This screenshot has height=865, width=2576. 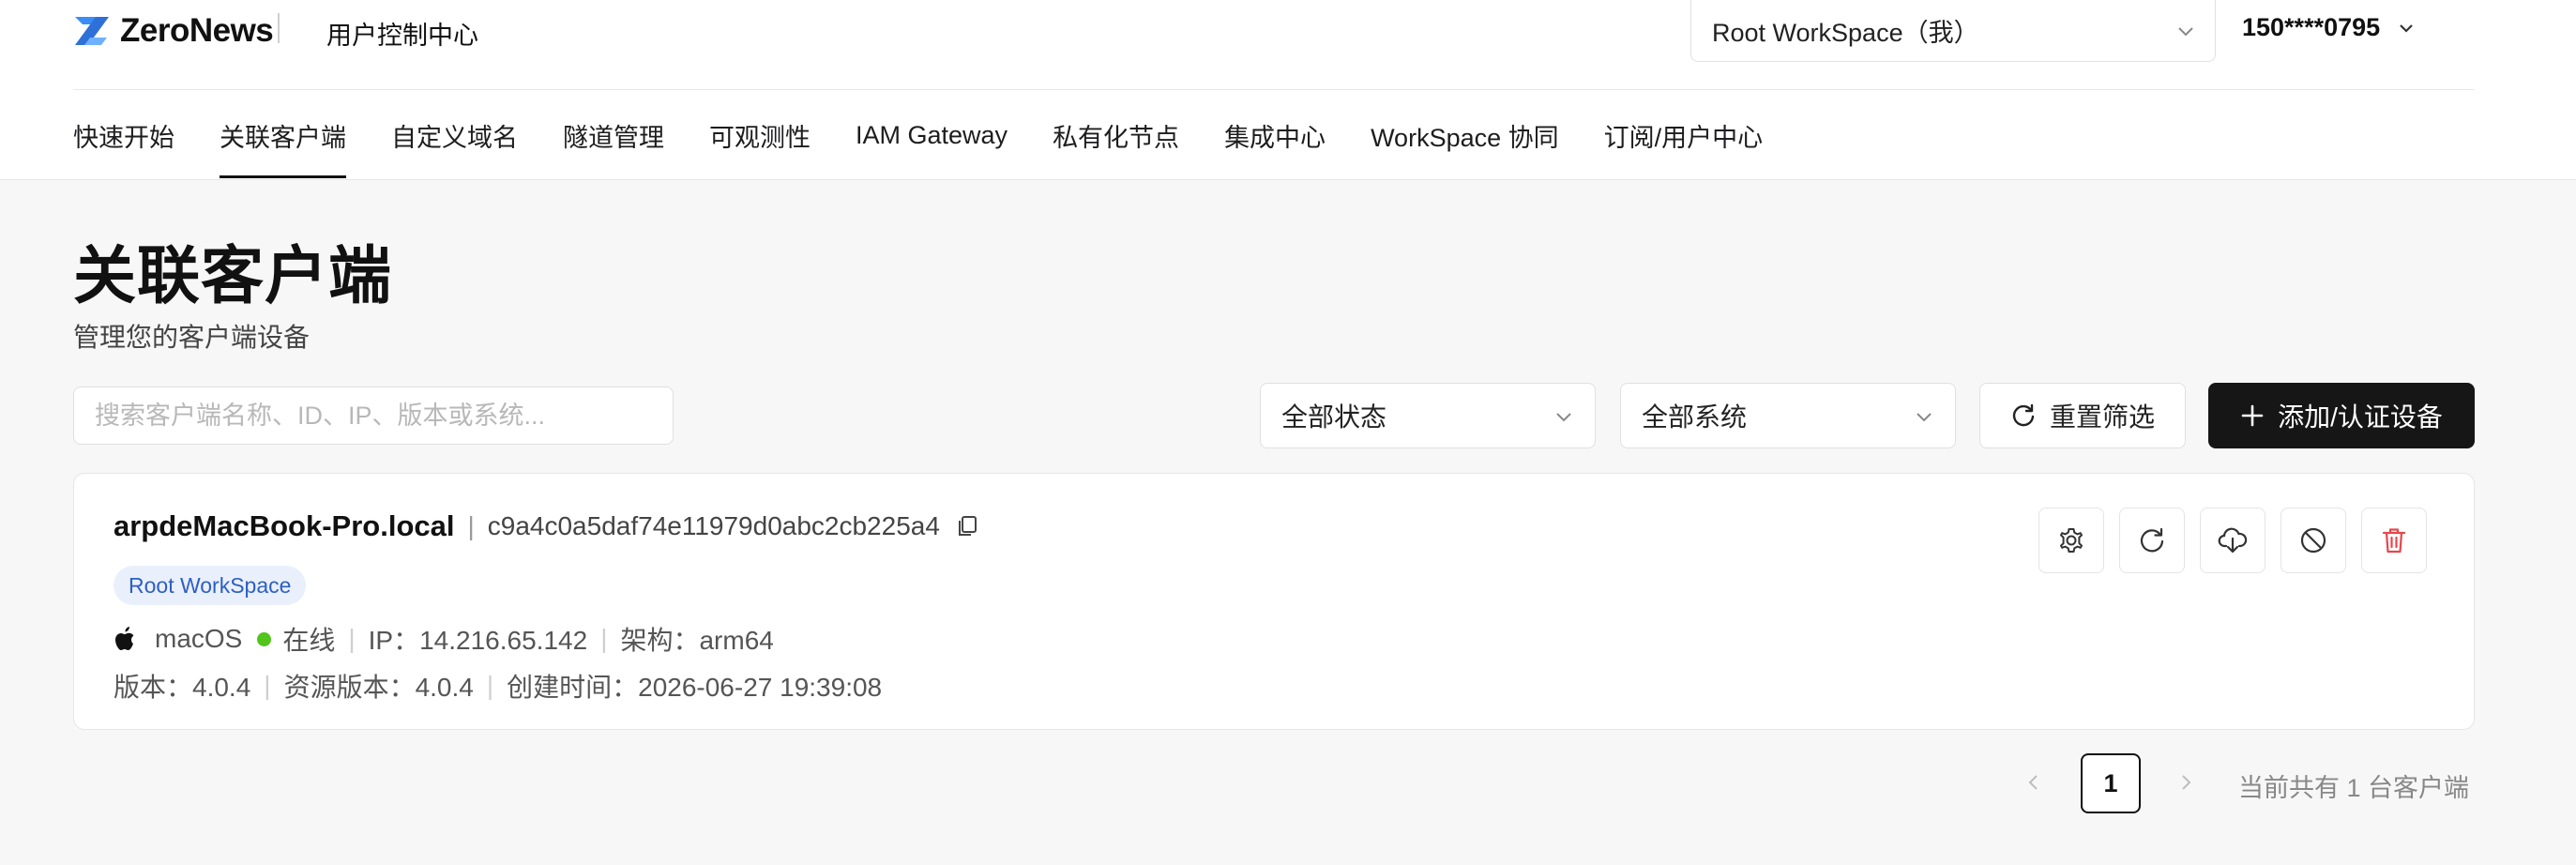 I want to click on device-arch: 架构：arm64, so click(x=697, y=640).